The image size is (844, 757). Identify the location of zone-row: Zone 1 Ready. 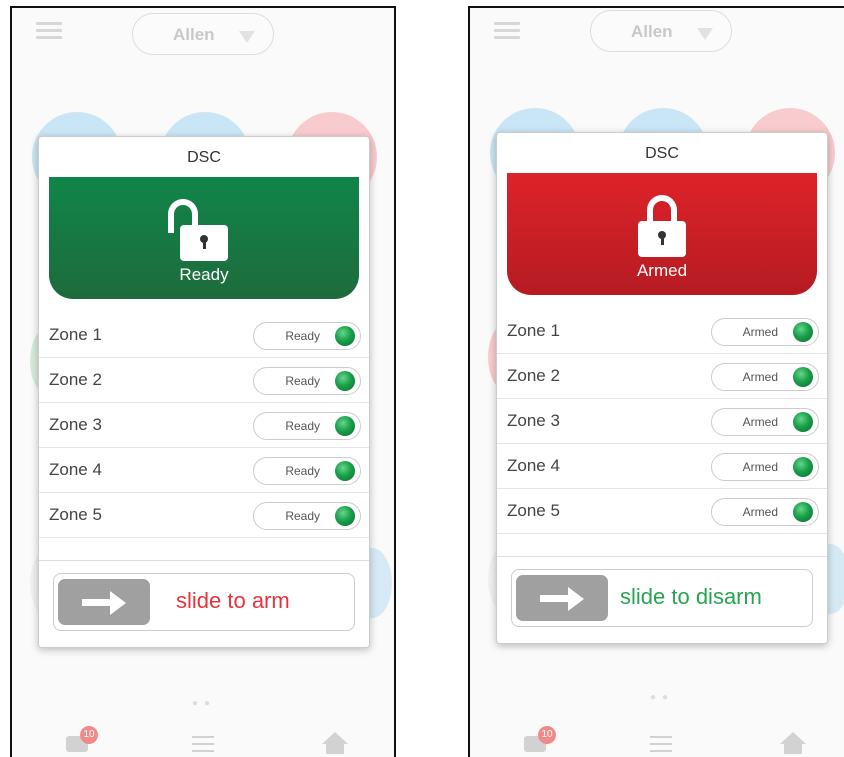
(204, 335).